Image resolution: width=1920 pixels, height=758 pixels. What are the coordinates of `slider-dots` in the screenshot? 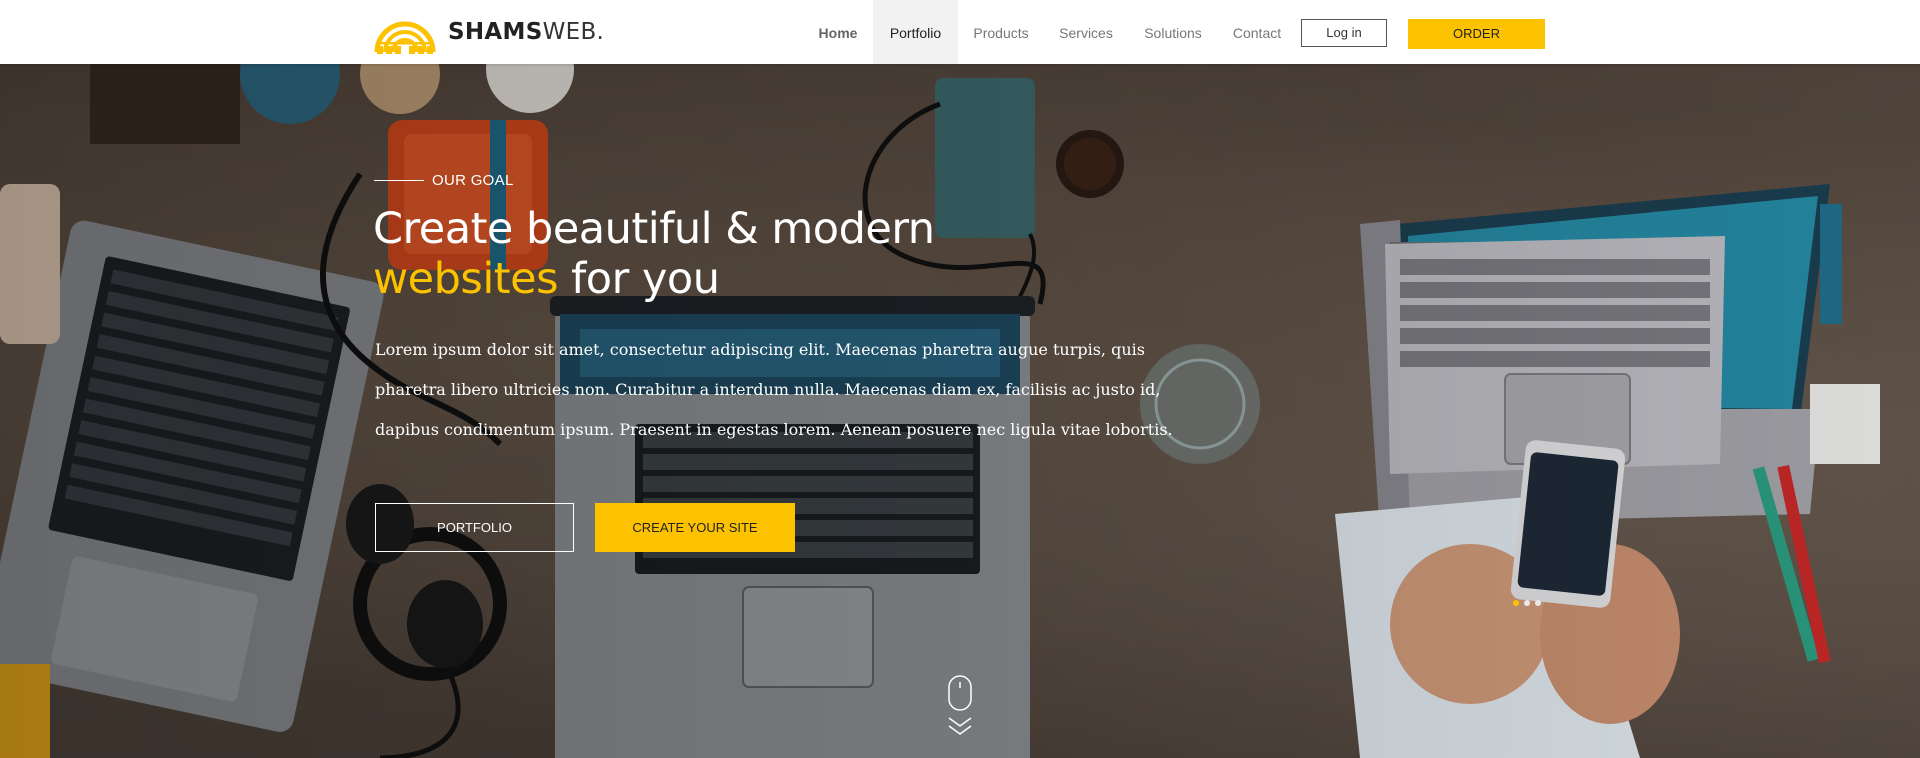 It's located at (1527, 603).